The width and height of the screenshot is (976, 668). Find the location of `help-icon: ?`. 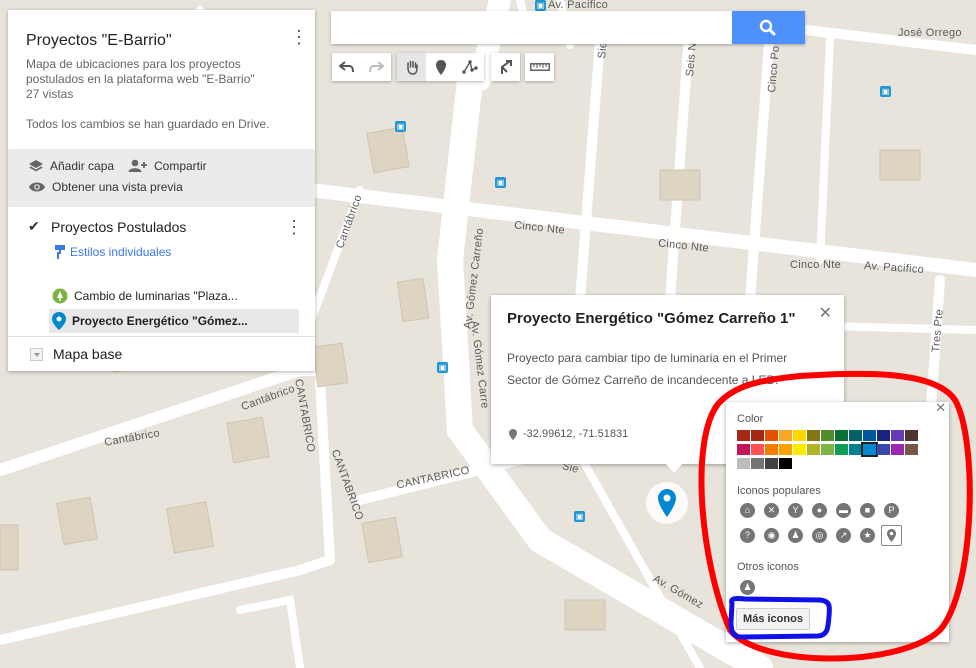

help-icon: ? is located at coordinates (747, 535).